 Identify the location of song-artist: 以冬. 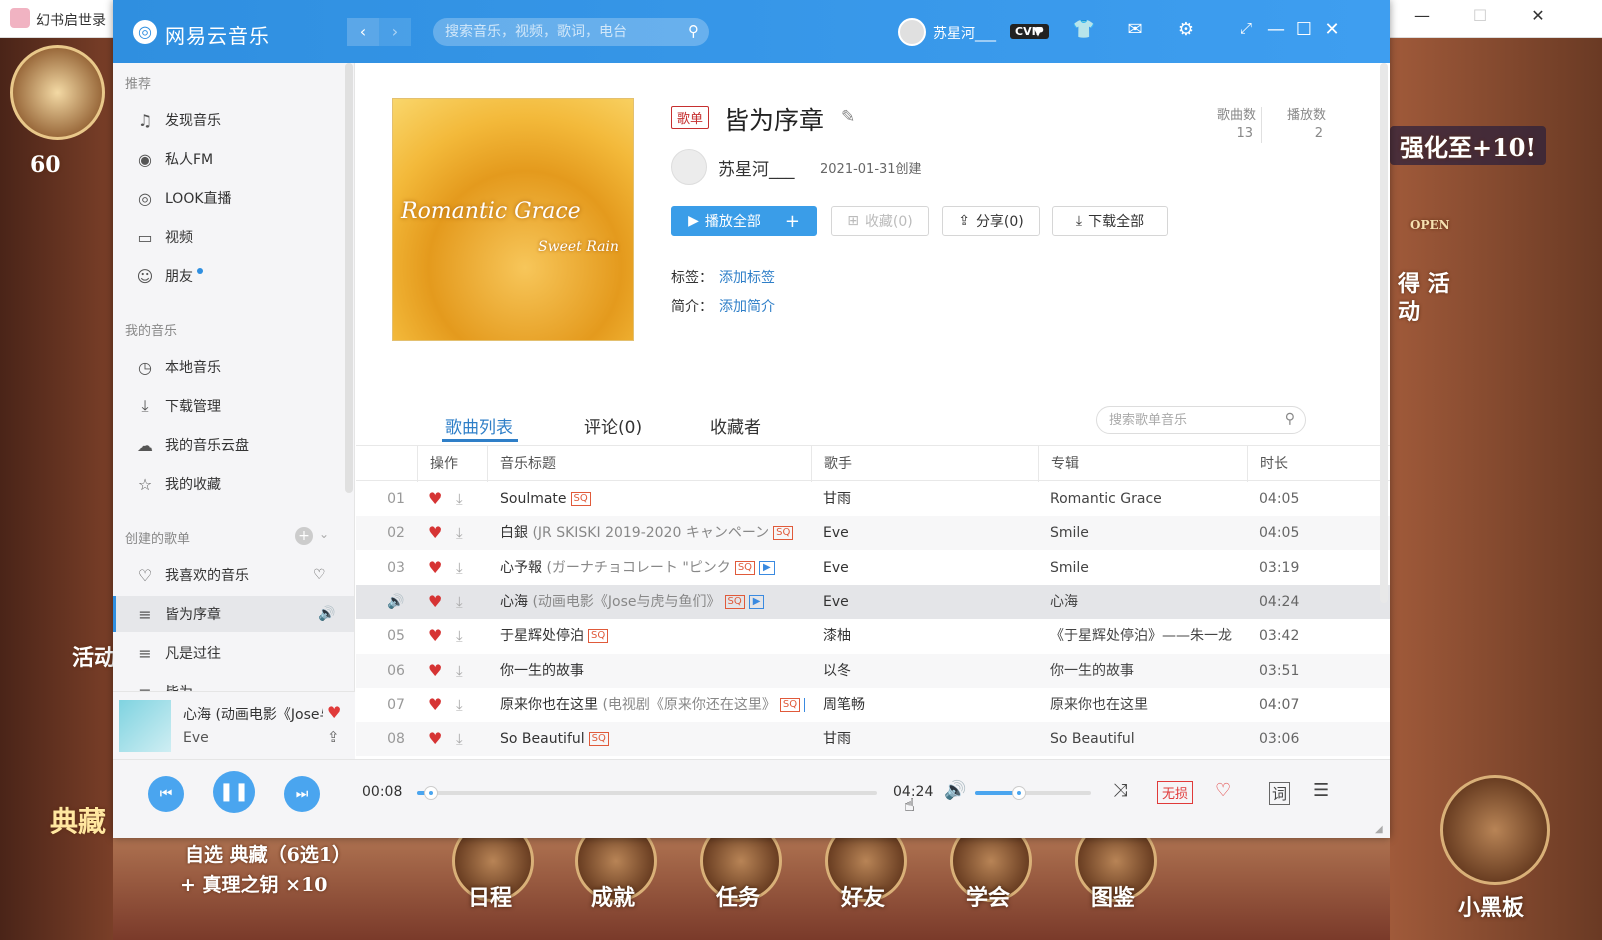
(928, 671).